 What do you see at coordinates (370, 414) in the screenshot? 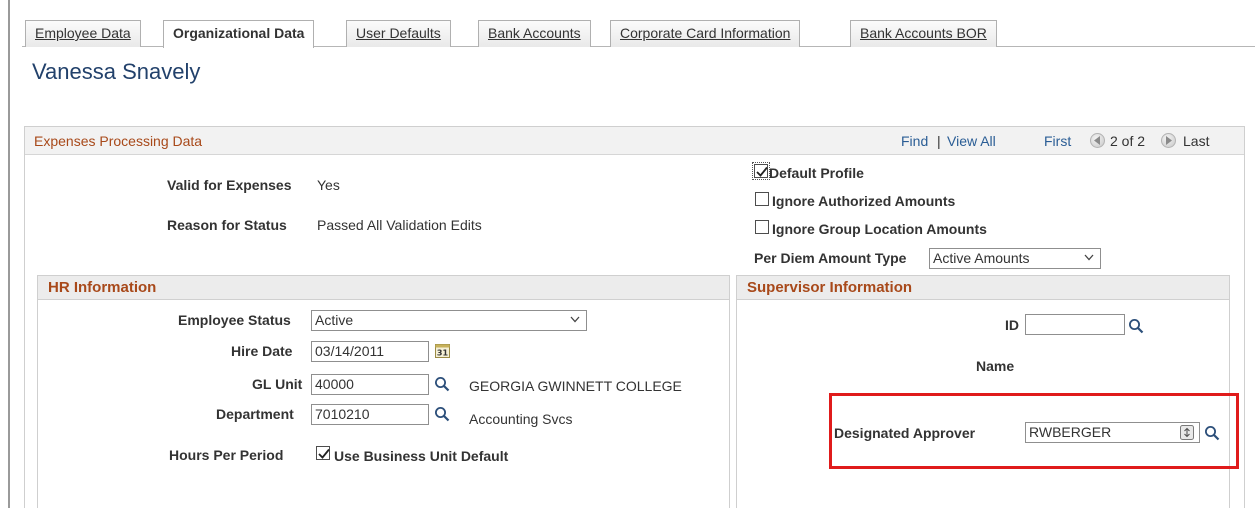
I see `department-input: 7010210` at bounding box center [370, 414].